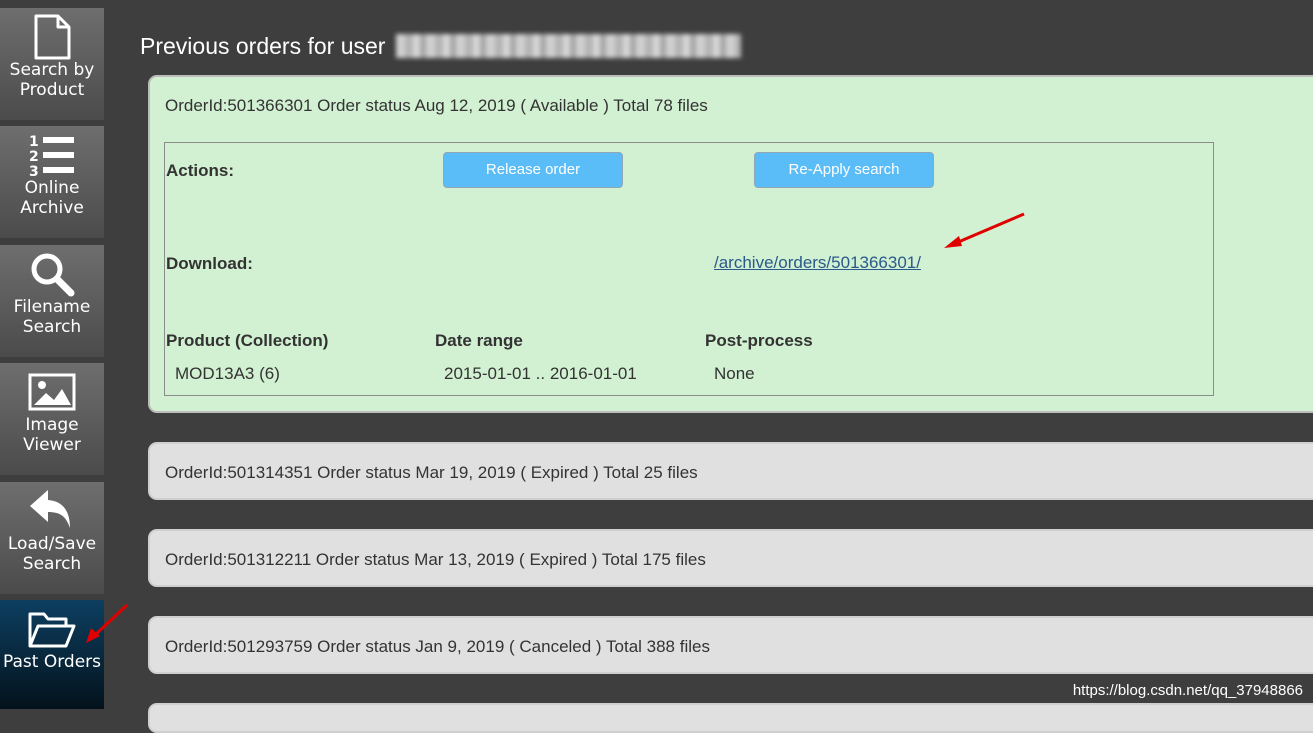 This screenshot has height=733, width=1313. Describe the element at coordinates (984, 230) in the screenshot. I see `annotation-arrow-download` at that location.